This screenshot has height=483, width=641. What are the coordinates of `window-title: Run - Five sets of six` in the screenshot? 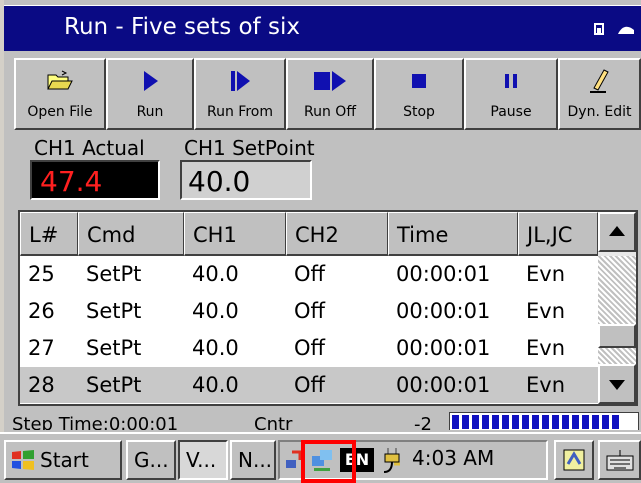 It's located at (182, 27).